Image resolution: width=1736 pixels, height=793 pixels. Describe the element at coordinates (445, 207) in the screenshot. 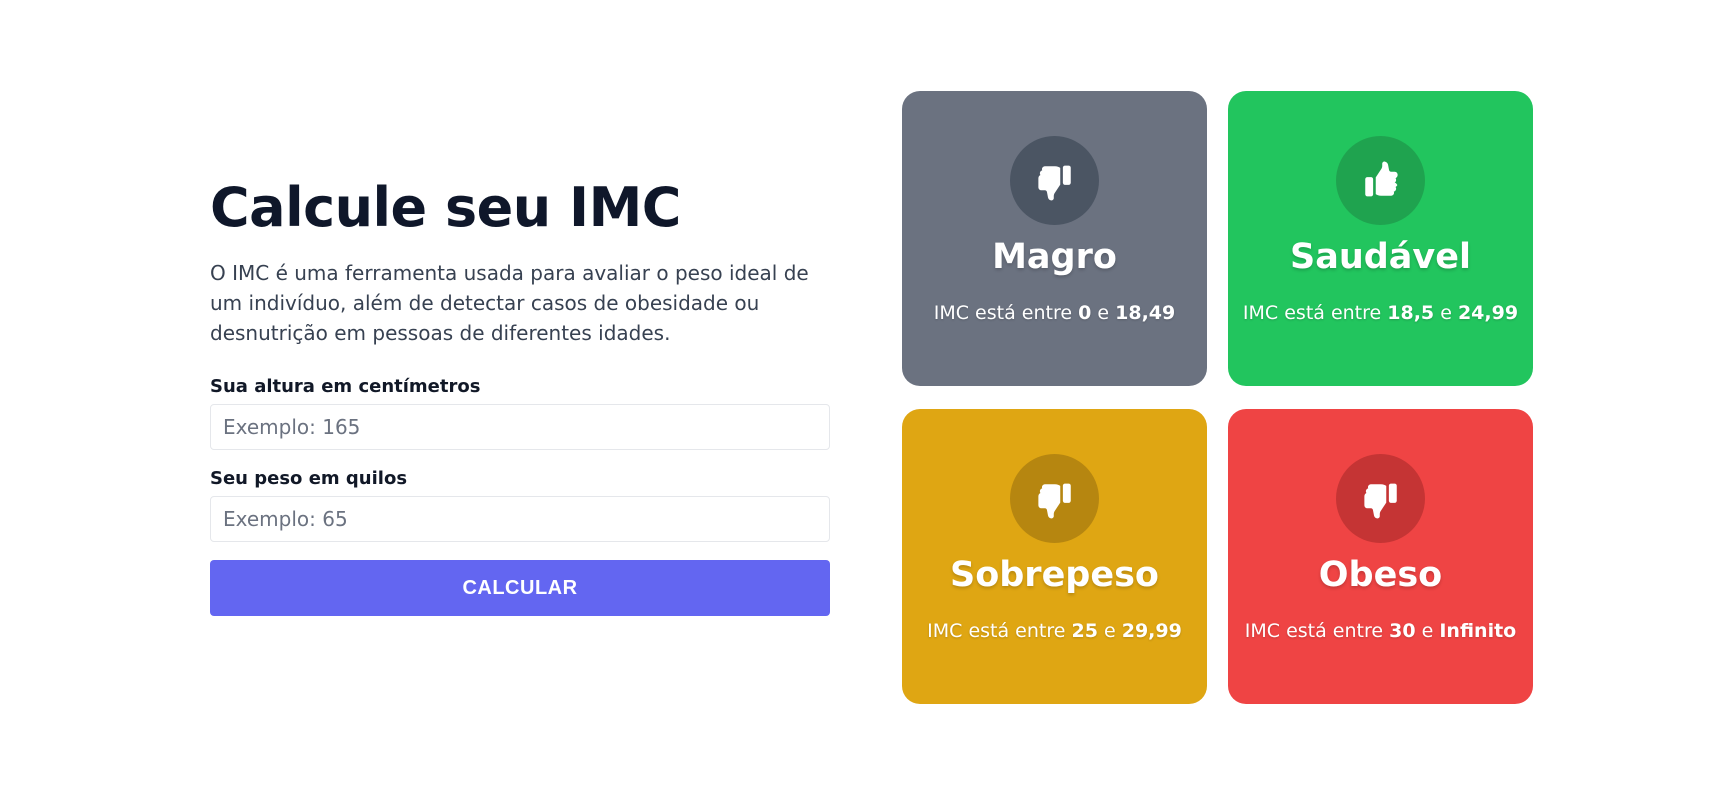

I see `page-title: Calcule seu IMC` at that location.